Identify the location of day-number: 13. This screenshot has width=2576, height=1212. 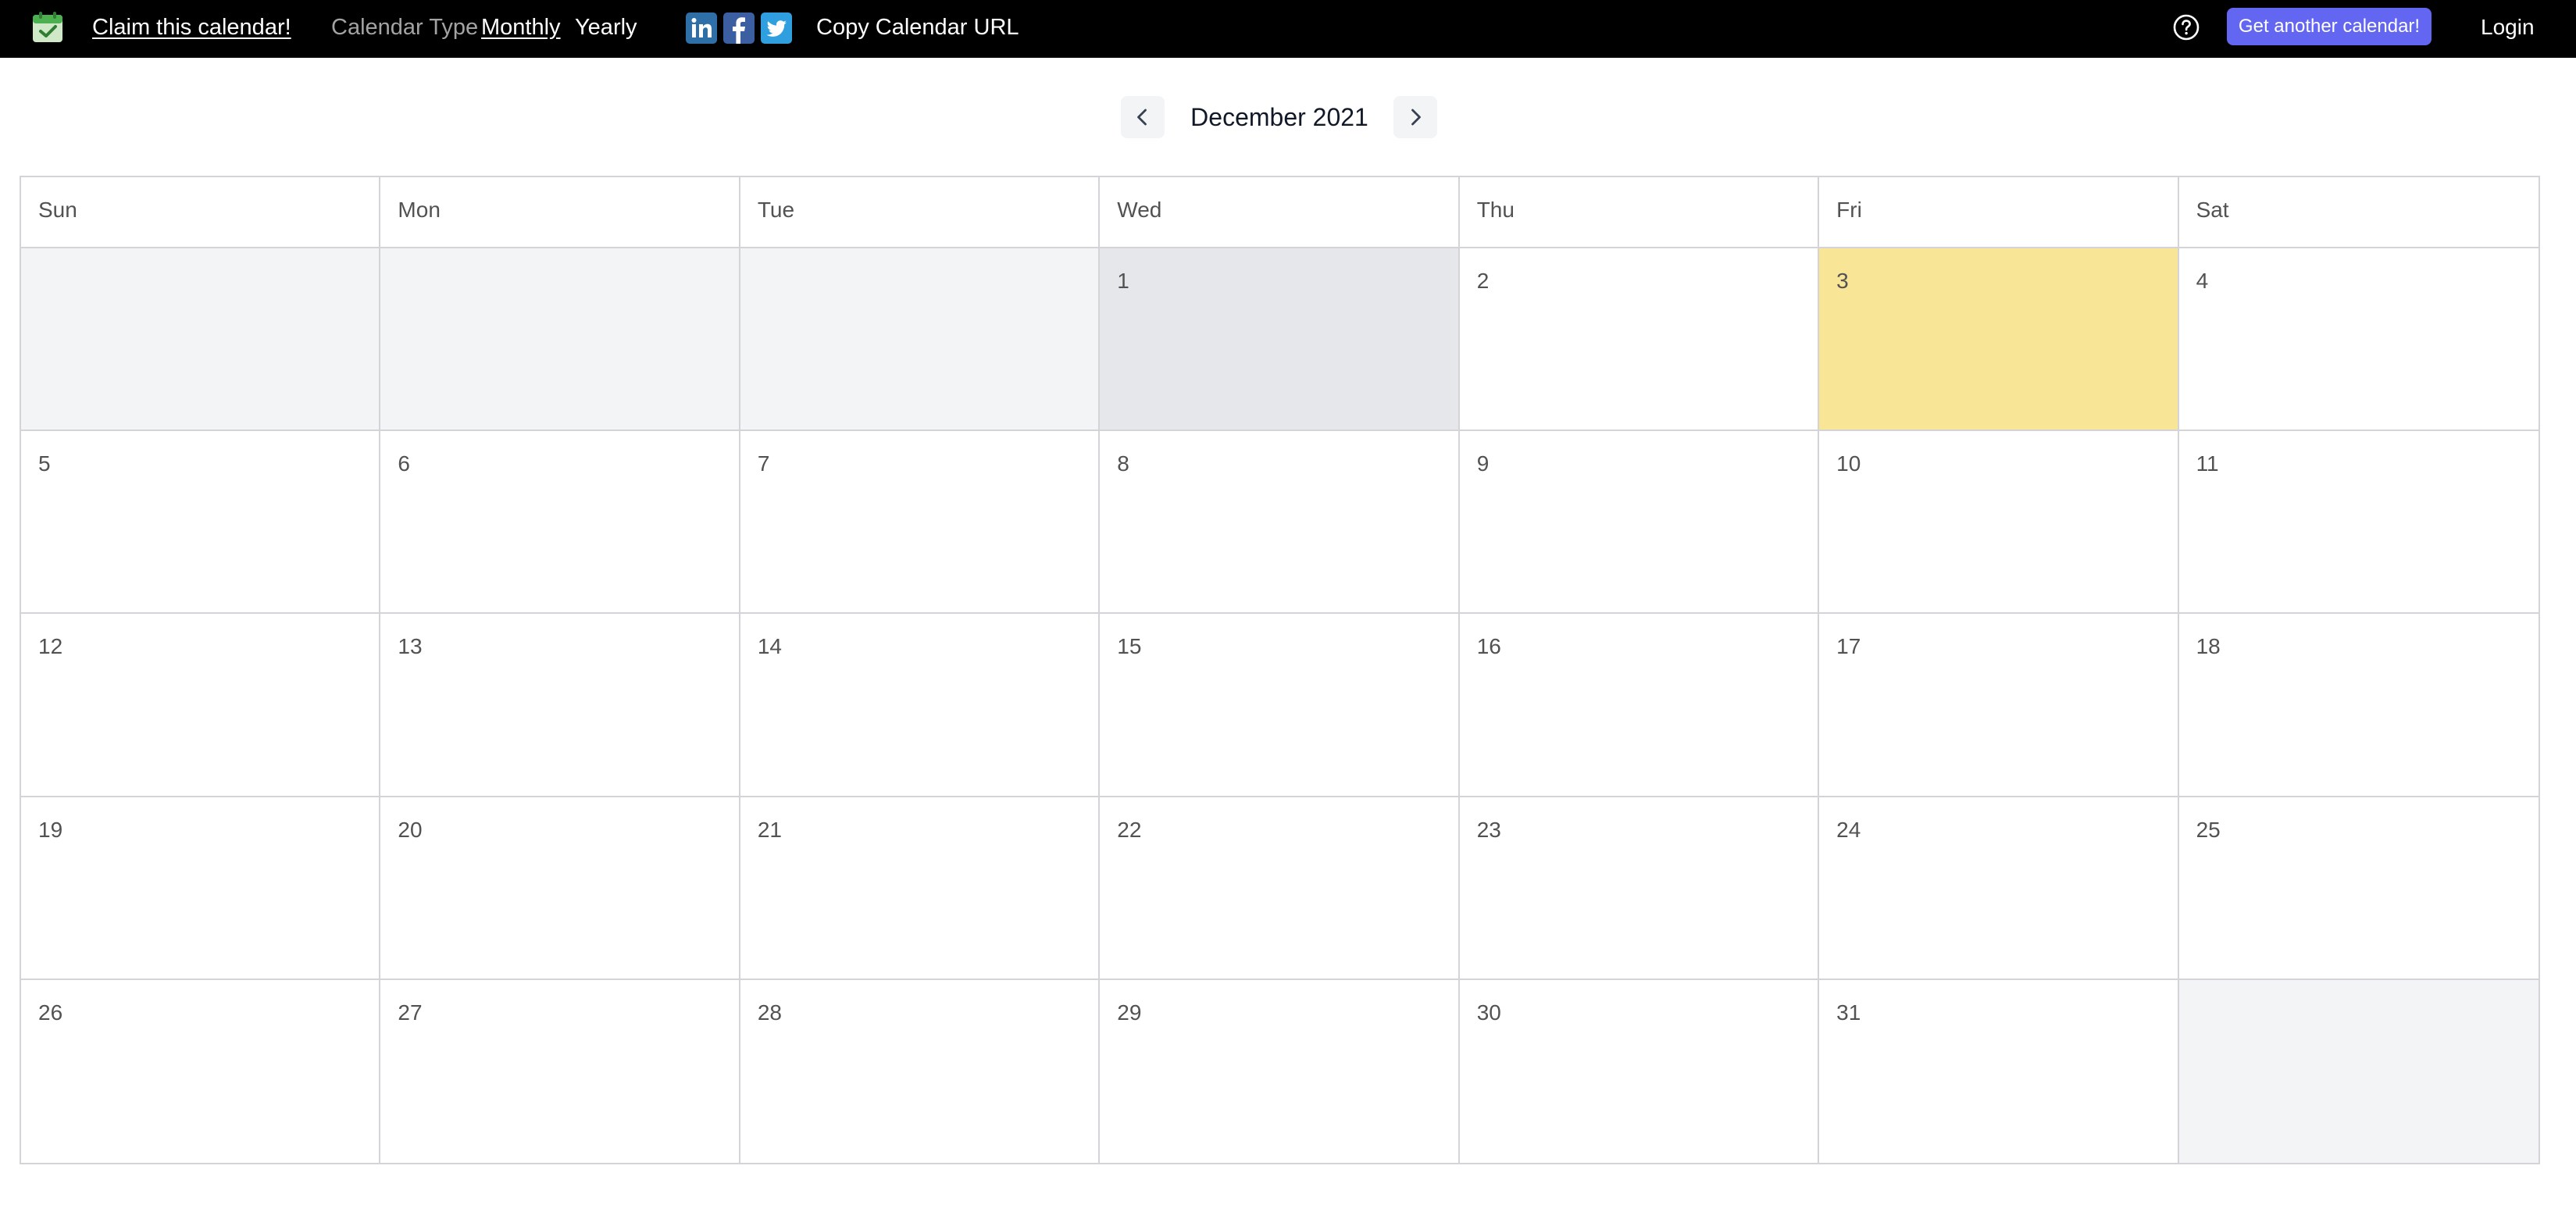
(410, 646).